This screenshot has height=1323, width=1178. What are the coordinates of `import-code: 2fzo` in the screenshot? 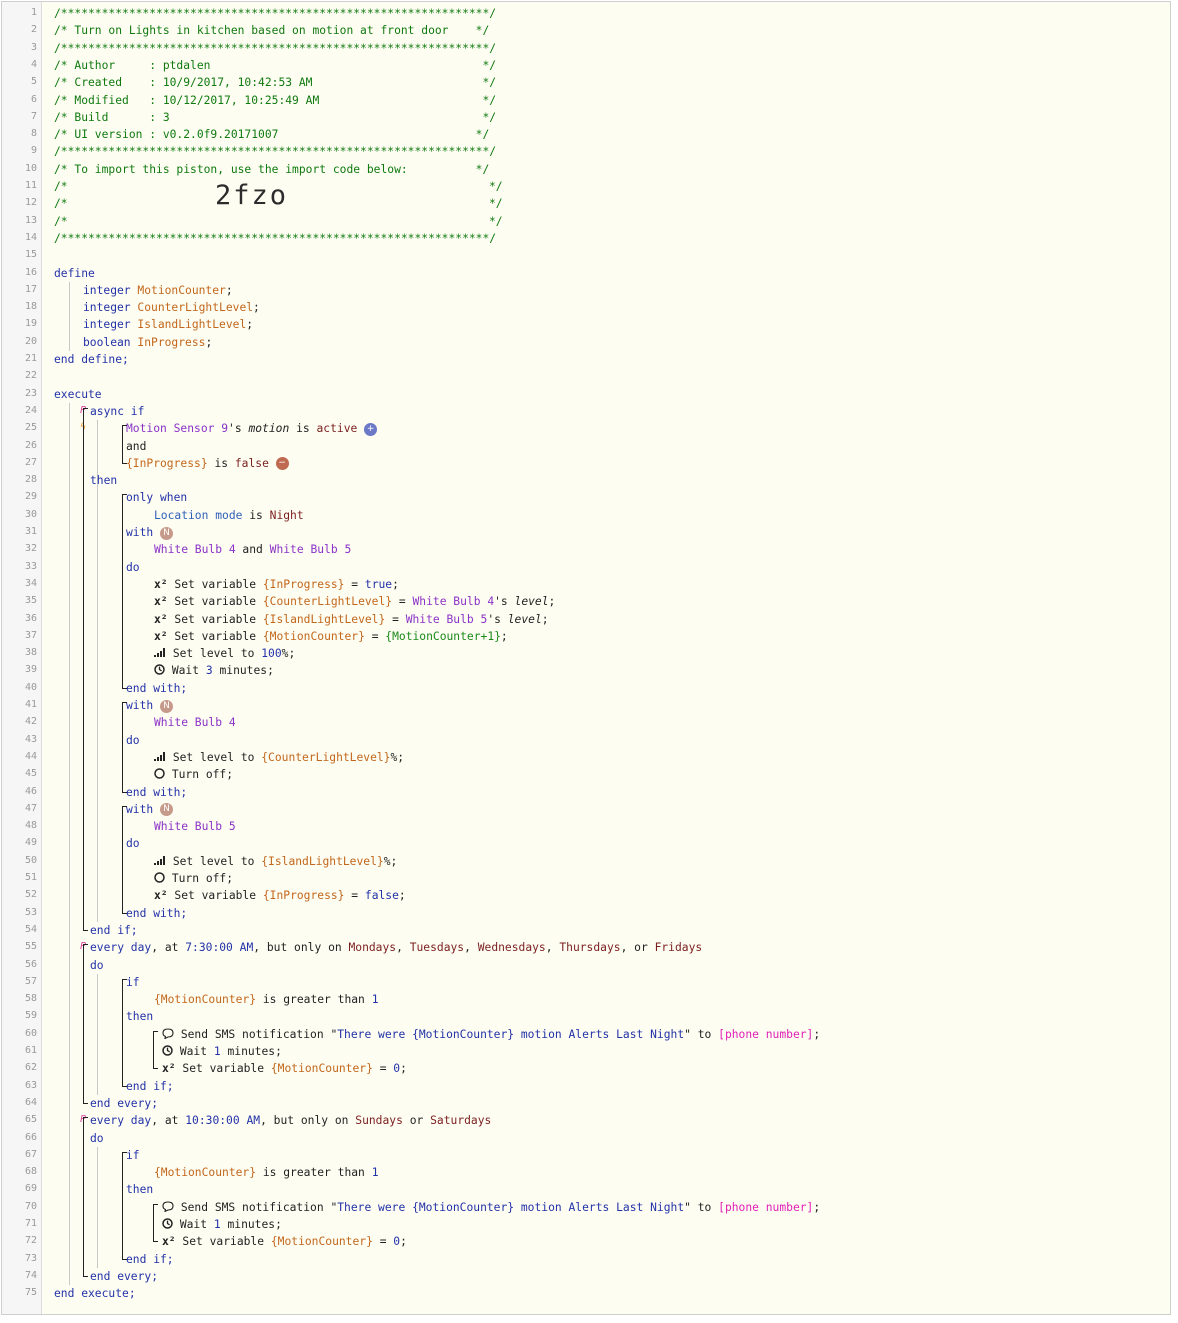 It's located at (252, 195).